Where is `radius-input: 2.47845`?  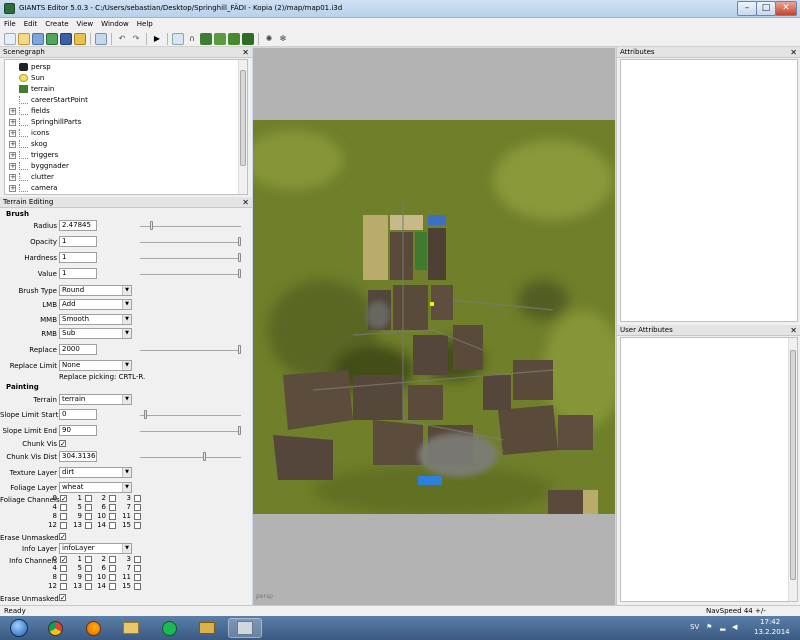
radius-input: 2.47845 is located at coordinates (78, 225).